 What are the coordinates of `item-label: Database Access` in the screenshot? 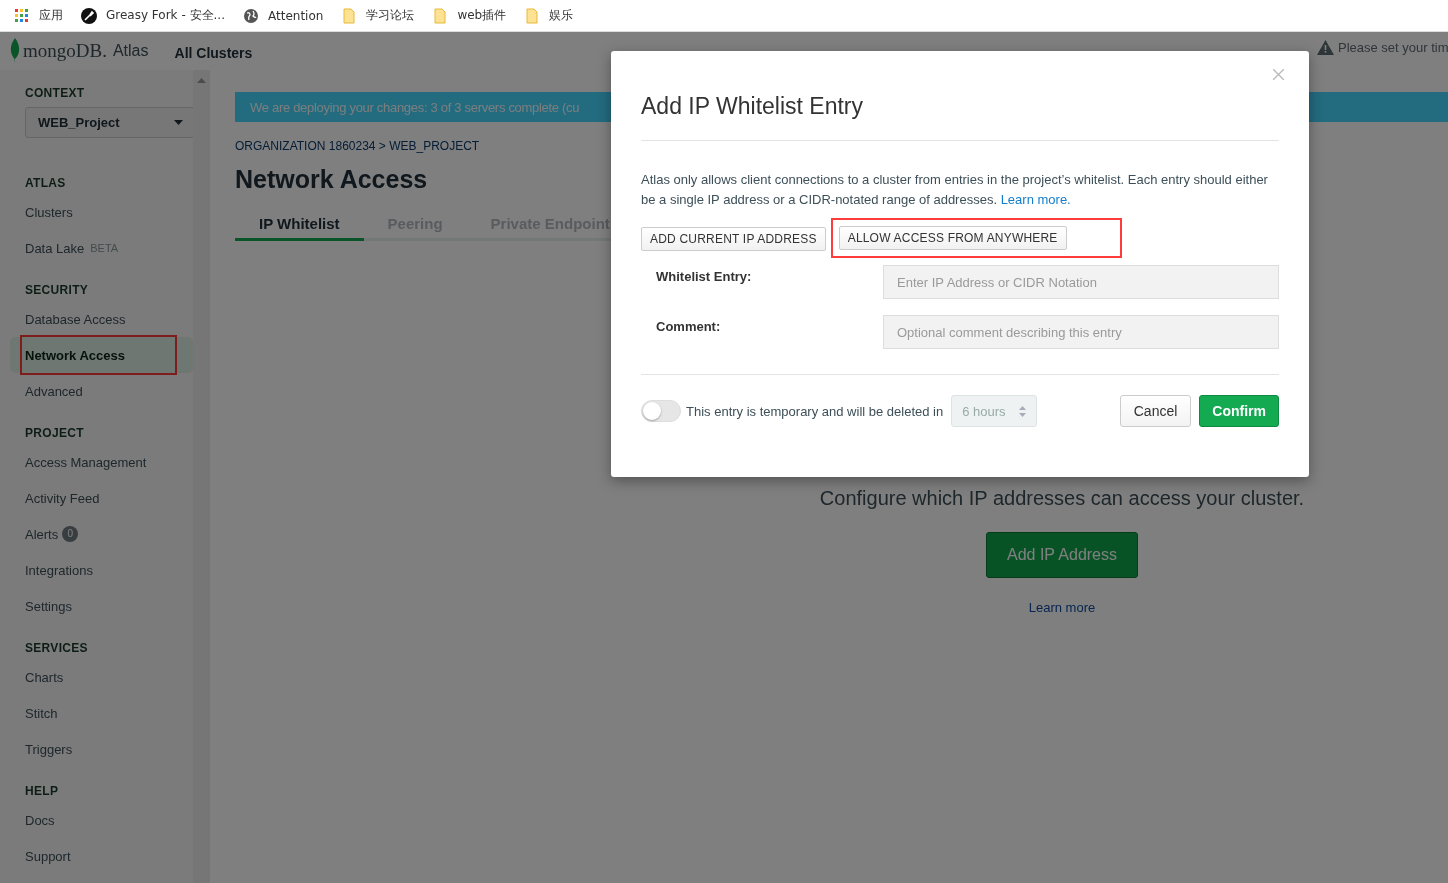 It's located at (75, 319).